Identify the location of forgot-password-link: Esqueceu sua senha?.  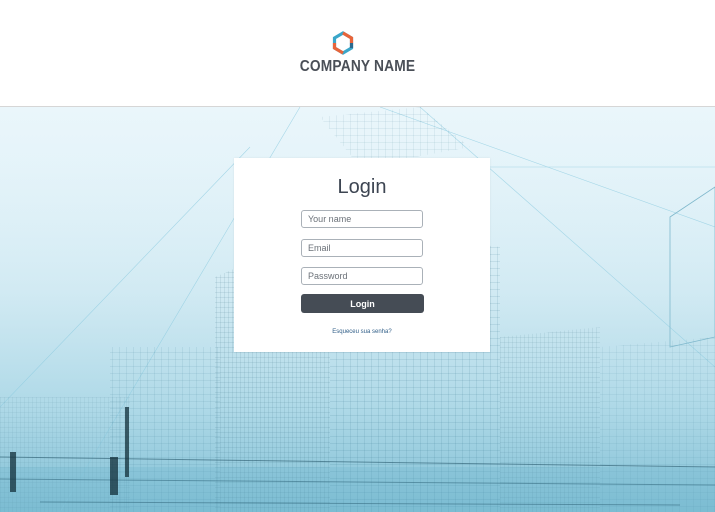
(362, 332).